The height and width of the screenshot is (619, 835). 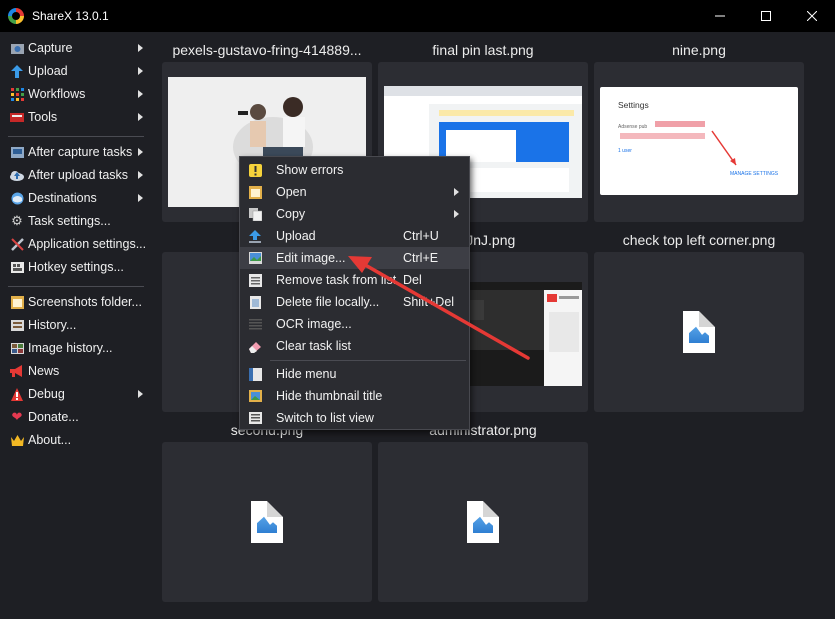 I want to click on sidebar-item-capture: Capture, so click(x=76, y=48).